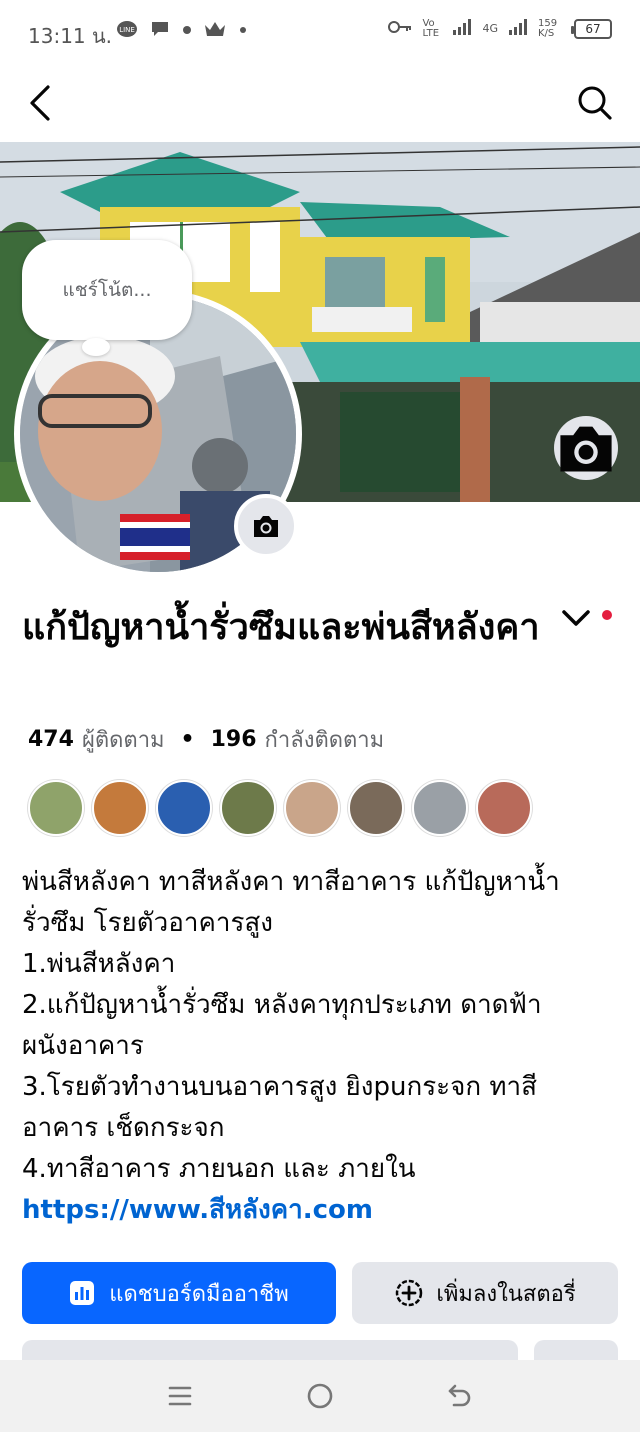  I want to click on bio-line: 4.ทาสีอาคาร ภายนอก และ ภายใน, so click(219, 1169).